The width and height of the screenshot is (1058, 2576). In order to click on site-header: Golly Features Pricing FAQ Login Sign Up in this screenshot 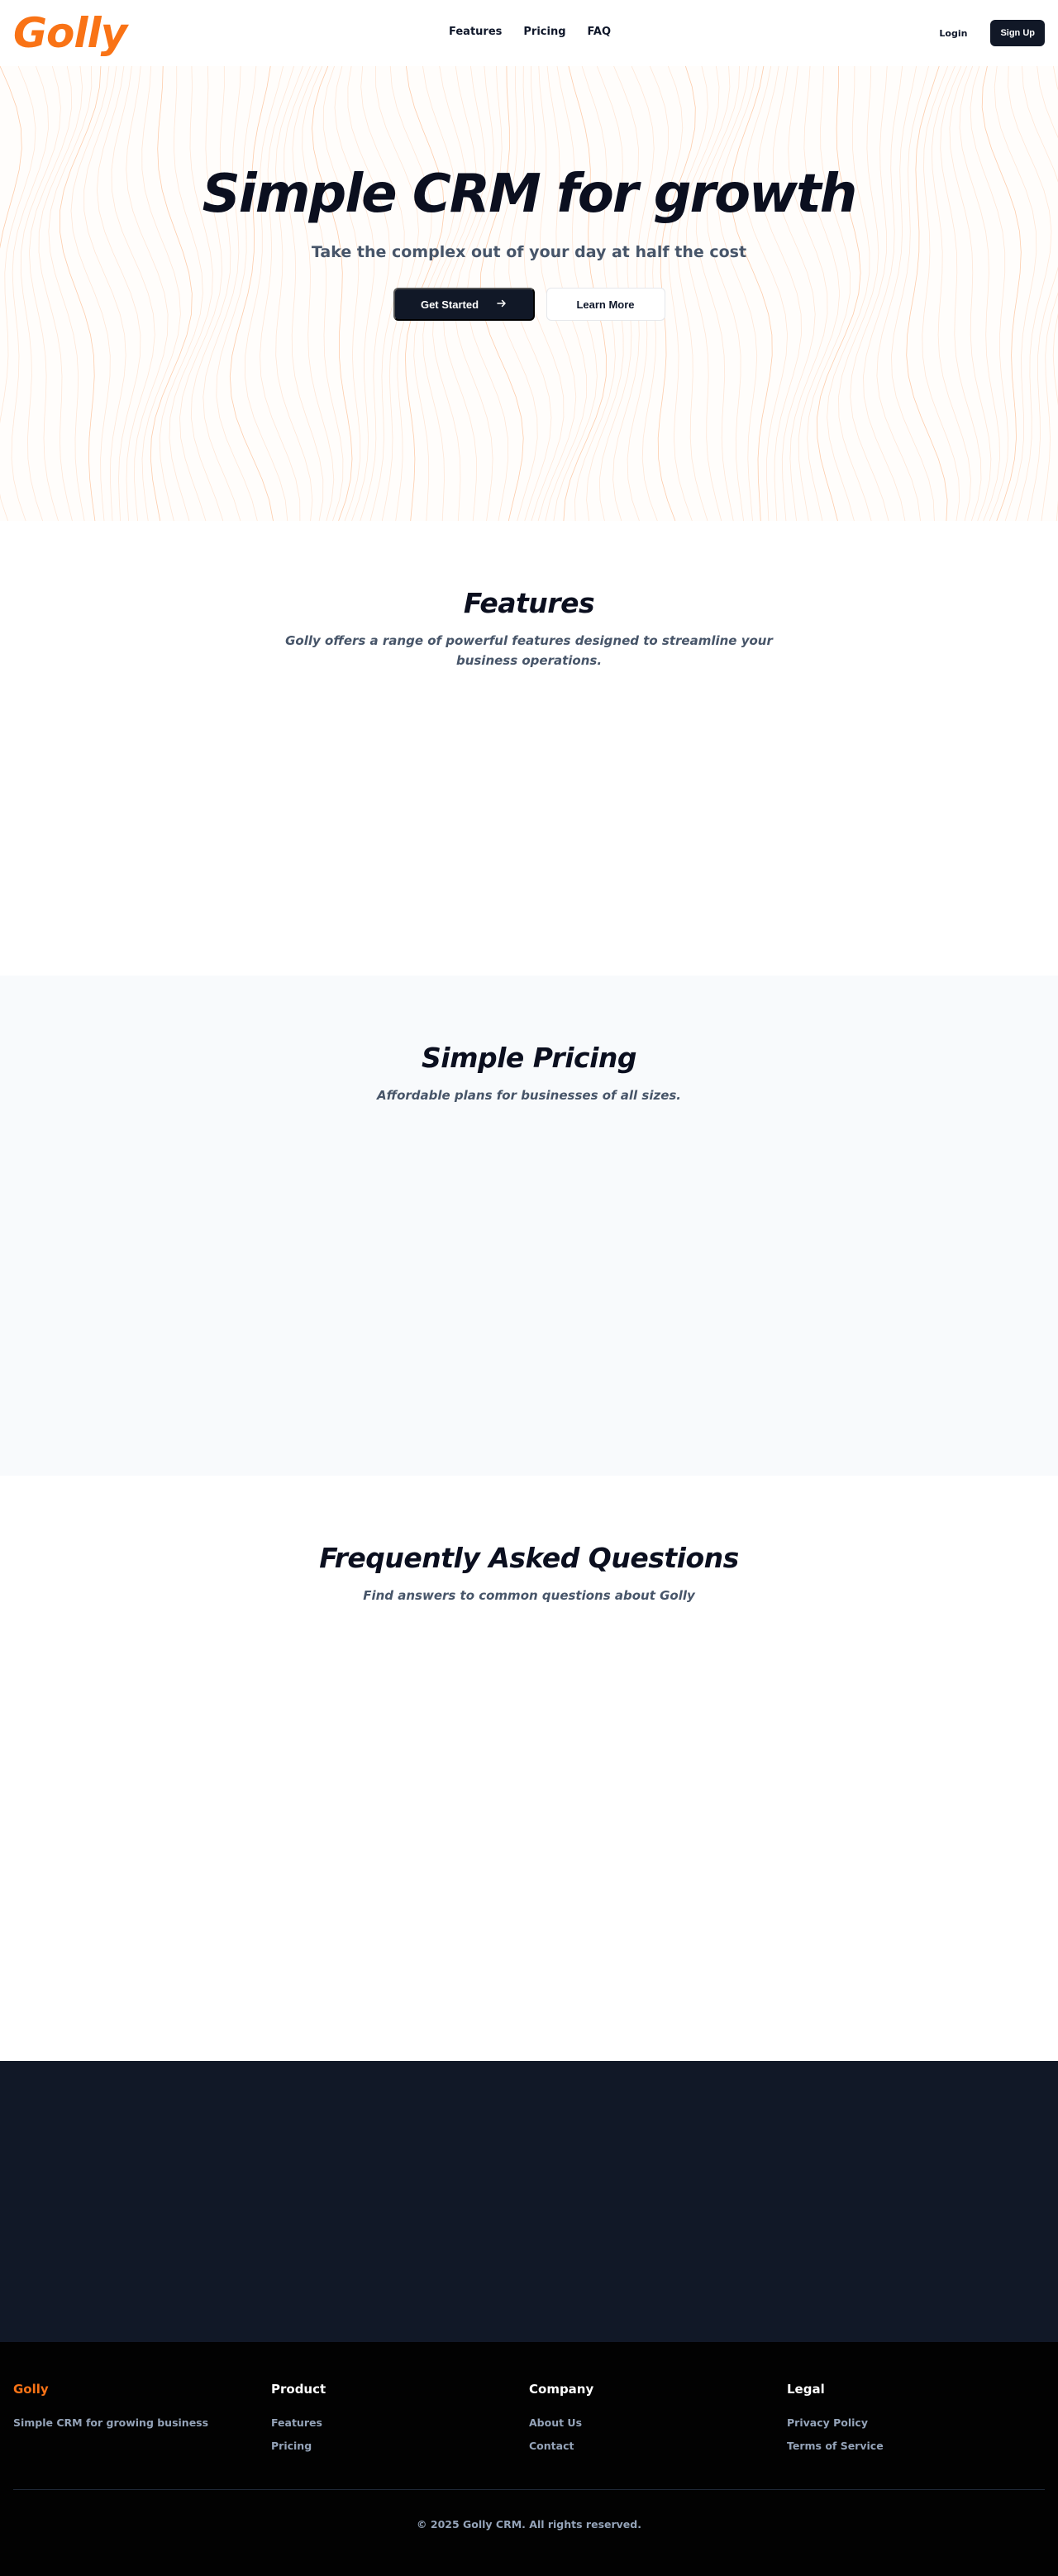, I will do `click(529, 33)`.